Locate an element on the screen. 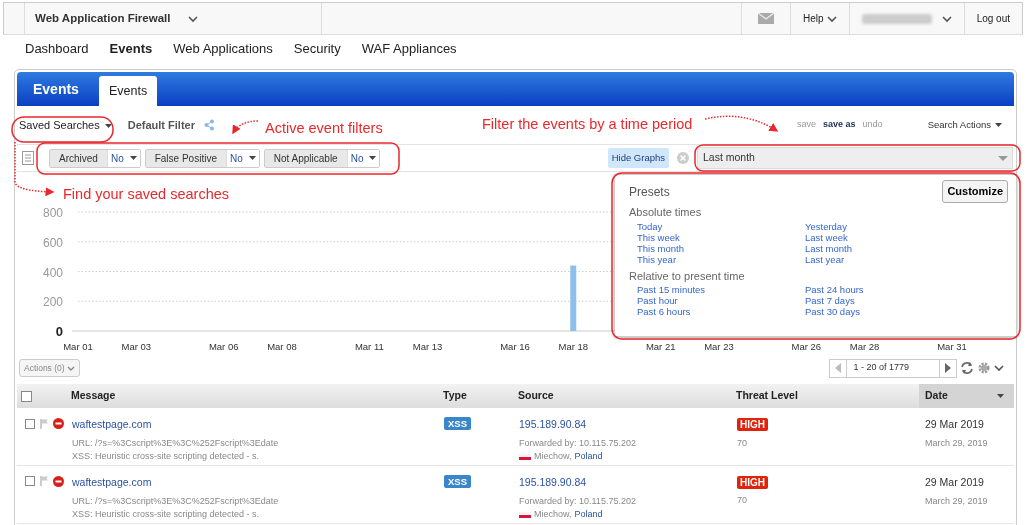  preset-link: Today is located at coordinates (721, 226).